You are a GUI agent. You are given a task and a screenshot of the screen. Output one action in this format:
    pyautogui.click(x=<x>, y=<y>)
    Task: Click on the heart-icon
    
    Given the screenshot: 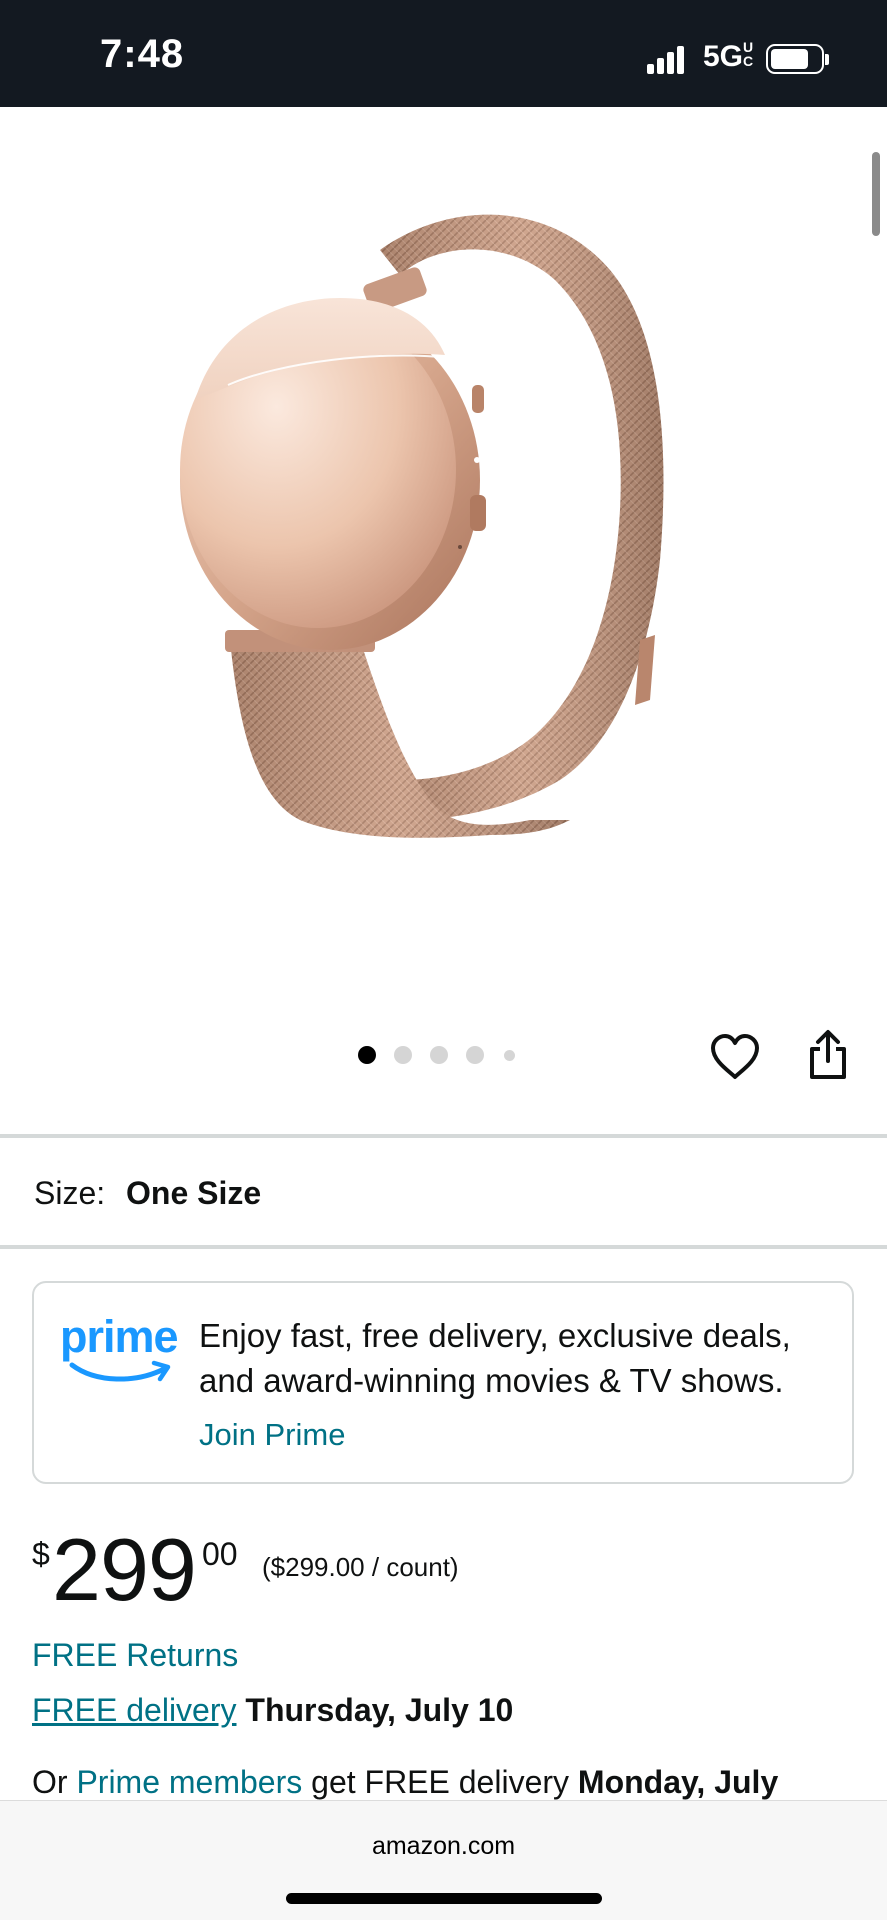 What is the action you would take?
    pyautogui.click(x=735, y=1057)
    